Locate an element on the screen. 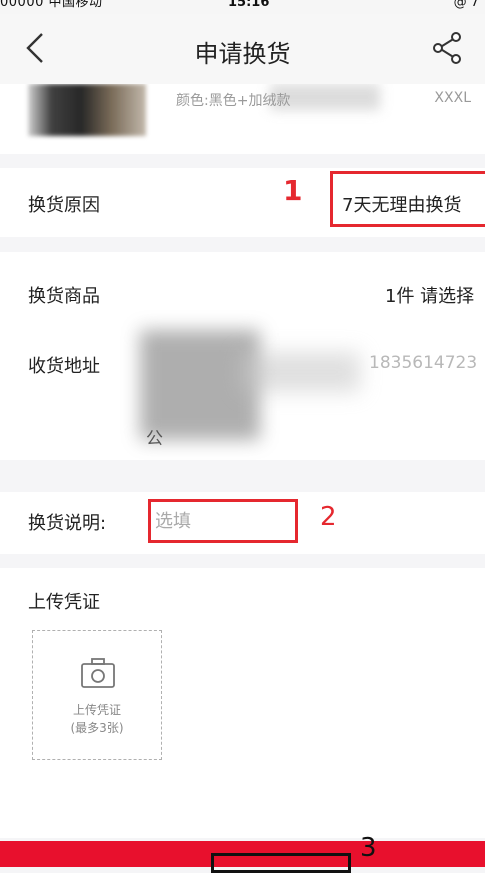 Image resolution: width=485 pixels, height=873 pixels. upload-button: 上传凭证 (最多3张) is located at coordinates (97, 695).